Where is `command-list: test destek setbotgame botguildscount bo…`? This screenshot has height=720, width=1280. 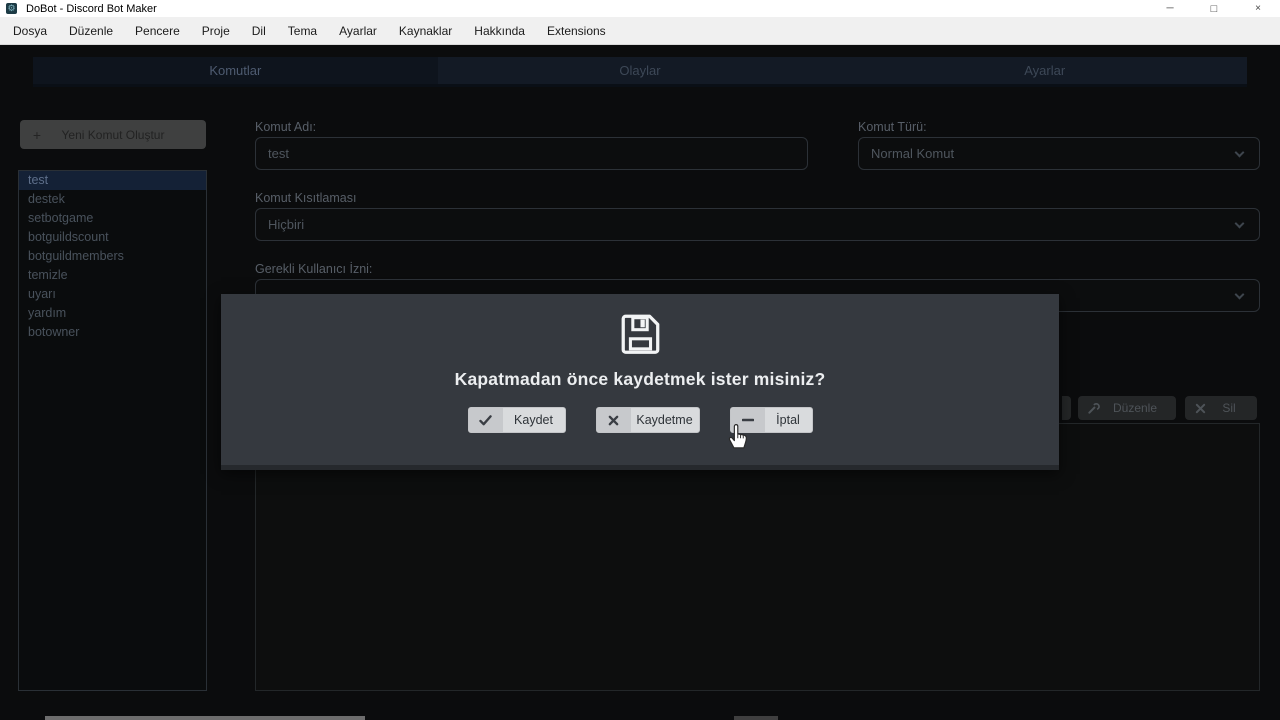
command-list: test destek setbotgame botguildscount bo… is located at coordinates (112, 430).